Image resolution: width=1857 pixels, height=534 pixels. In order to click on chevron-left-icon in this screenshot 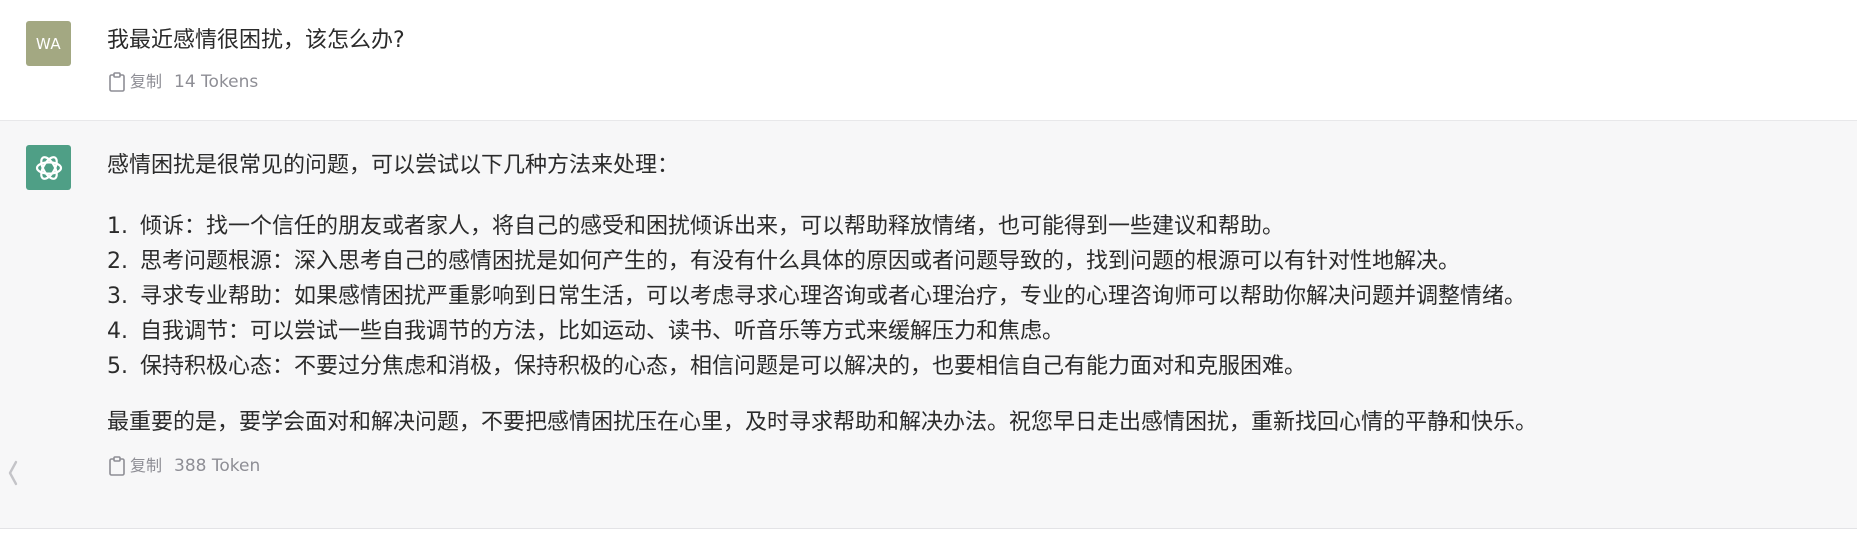, I will do `click(13, 473)`.